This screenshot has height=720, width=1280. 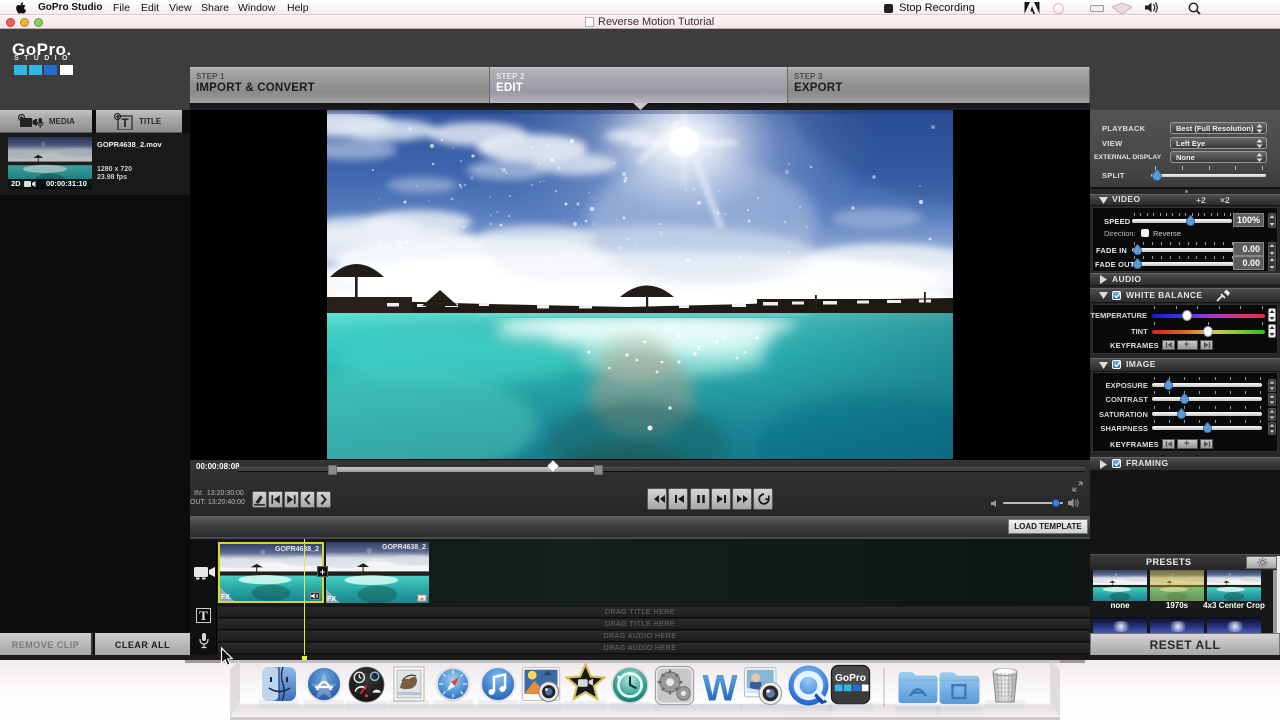 What do you see at coordinates (850, 678) in the screenshot?
I see `svg-text: GoPro` at bounding box center [850, 678].